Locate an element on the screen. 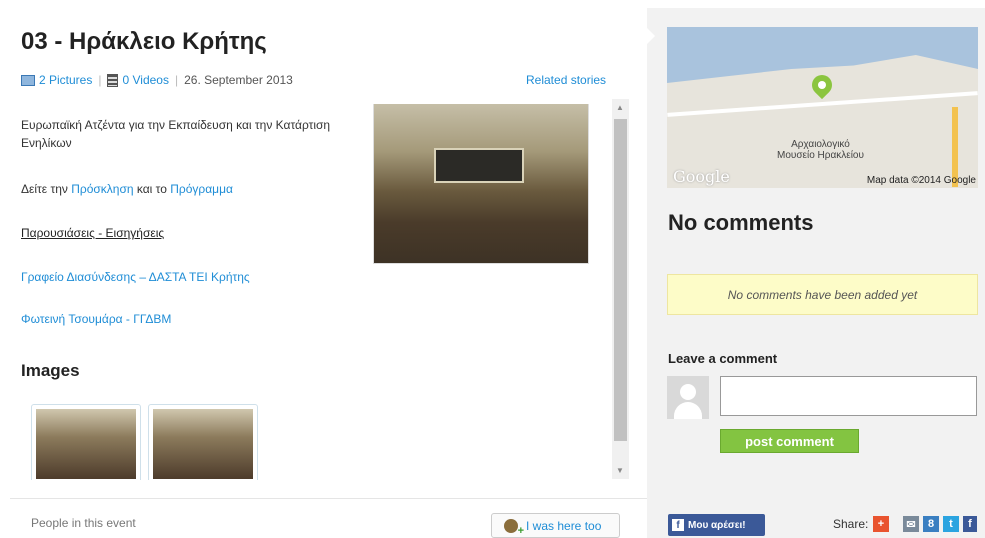 The image size is (985, 538). page-title: 03 - Ηράκλειο Κρήτης is located at coordinates (144, 41).